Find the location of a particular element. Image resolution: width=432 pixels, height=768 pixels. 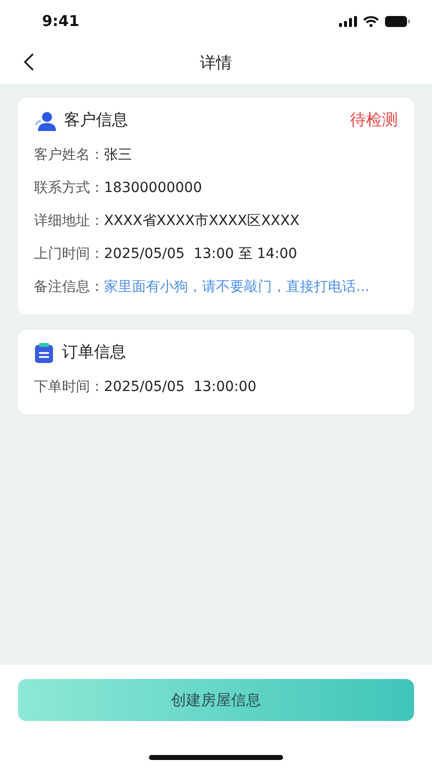

create-button: 创建房屋信息 is located at coordinates (216, 700).